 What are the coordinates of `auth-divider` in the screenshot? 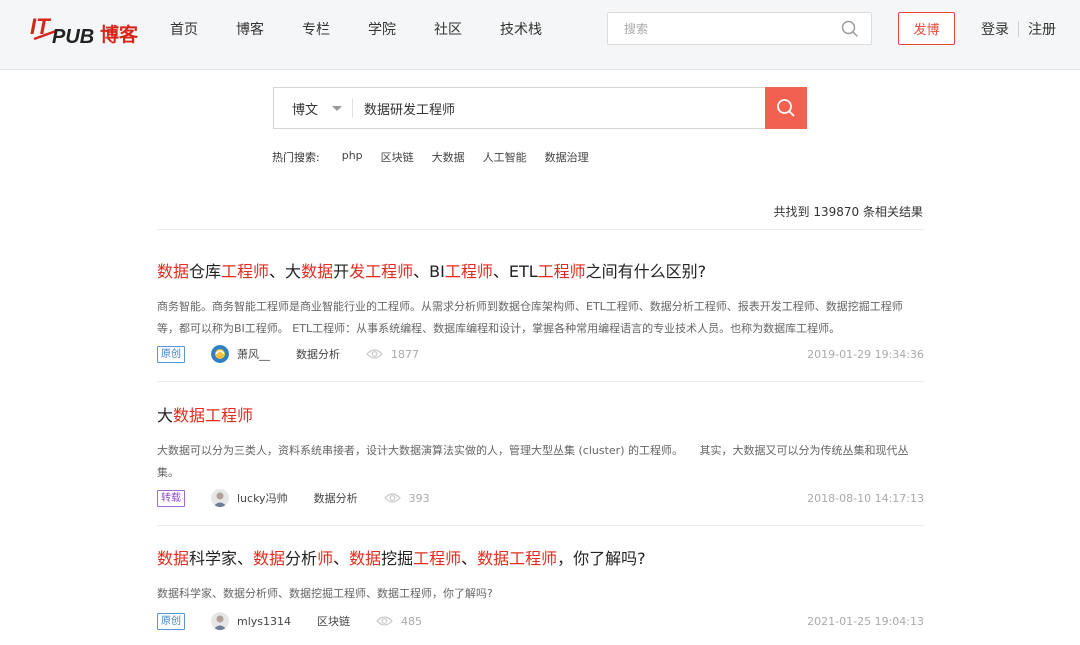 It's located at (1018, 29).